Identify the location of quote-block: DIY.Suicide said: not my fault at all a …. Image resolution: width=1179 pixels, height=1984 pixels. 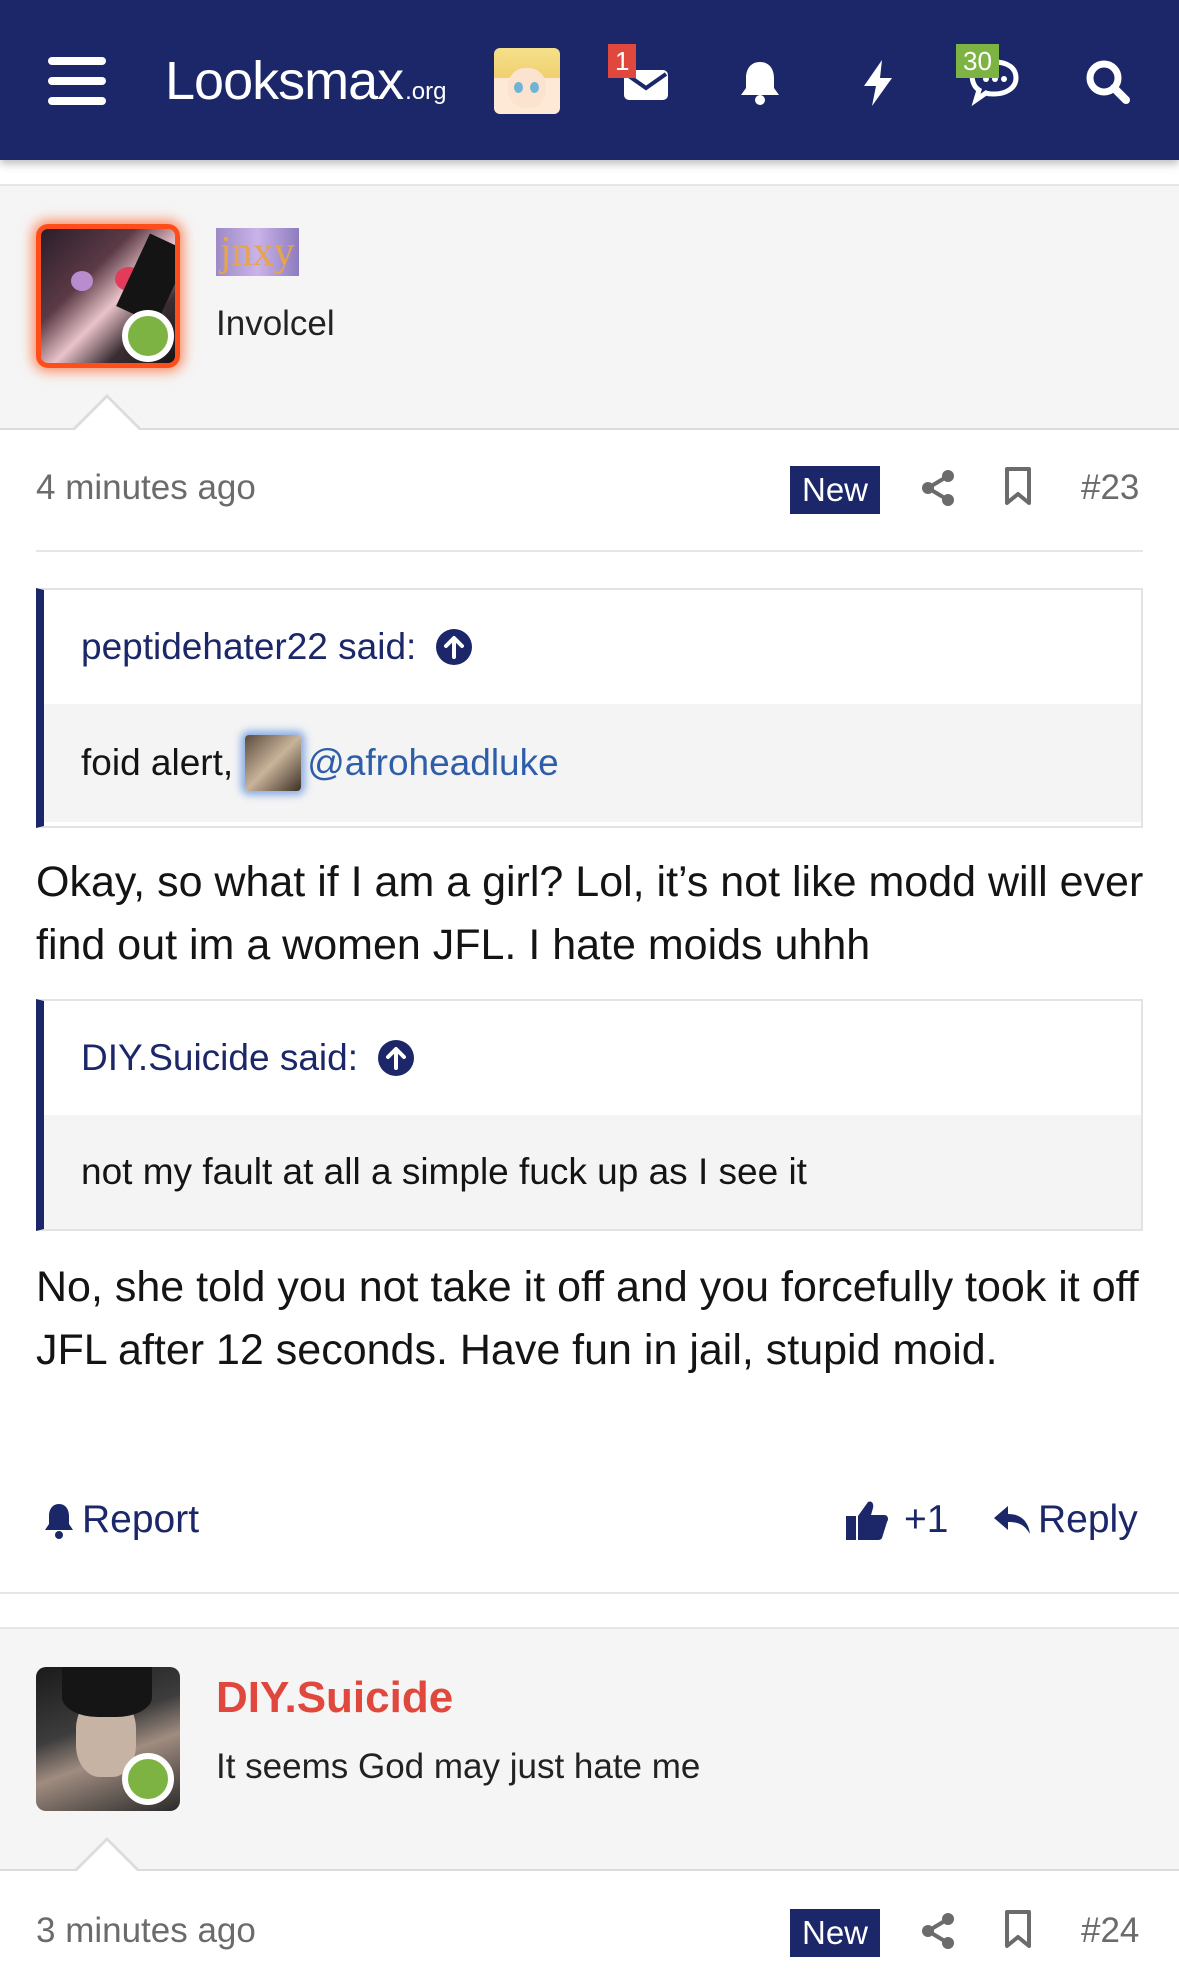
(589, 1115).